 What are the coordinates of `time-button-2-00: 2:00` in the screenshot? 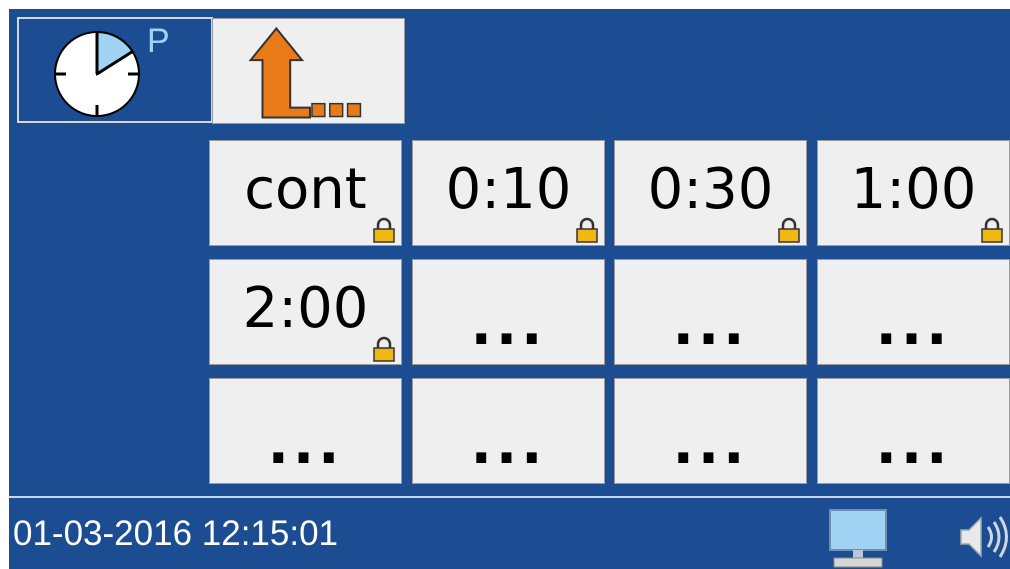 It's located at (305, 312).